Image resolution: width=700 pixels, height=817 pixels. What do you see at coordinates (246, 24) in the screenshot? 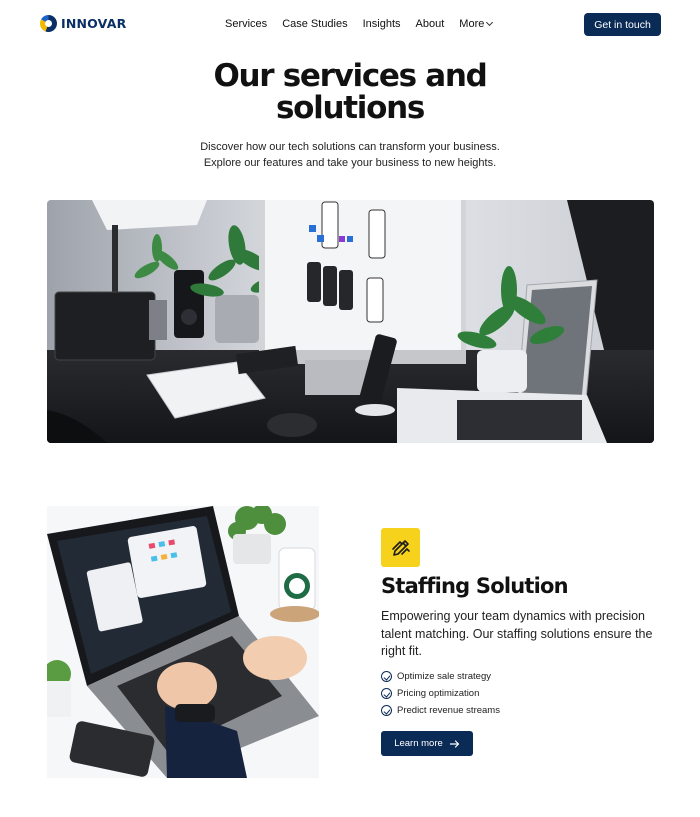
I see `nav-item-services: Services` at bounding box center [246, 24].